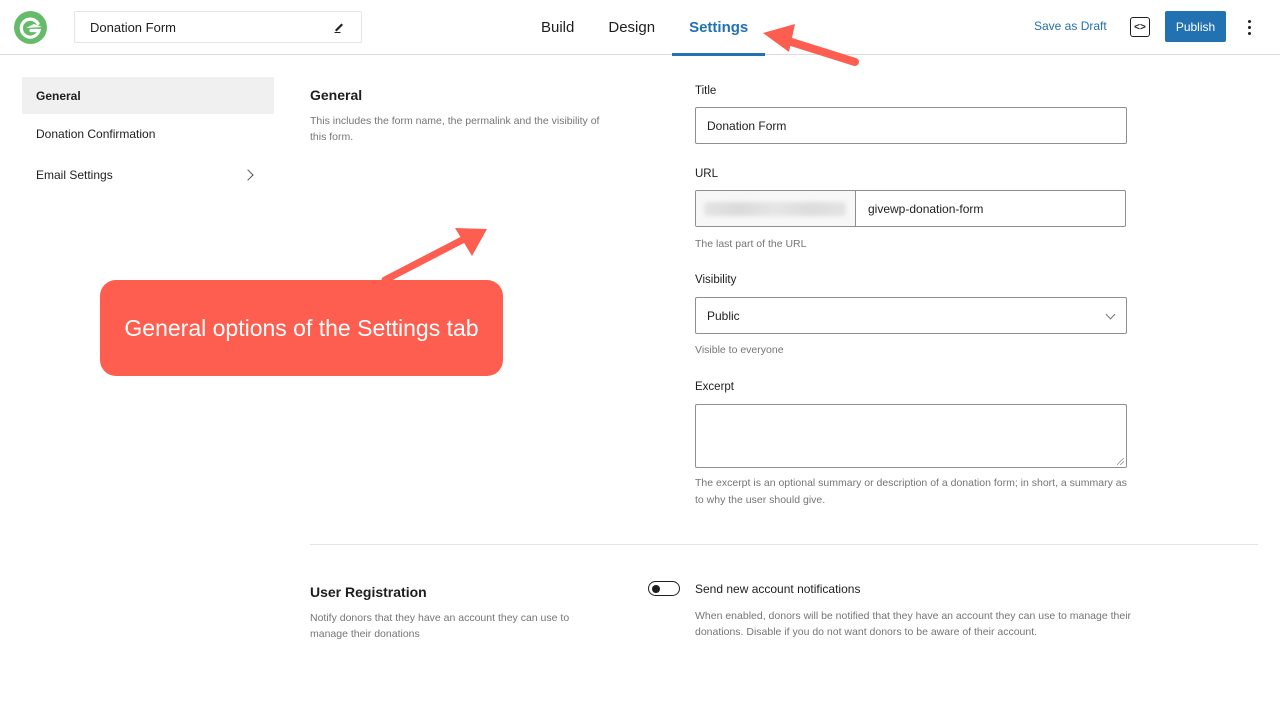 The height and width of the screenshot is (701, 1280). What do you see at coordinates (30, 27) in the screenshot?
I see `givewp-logo-icon` at bounding box center [30, 27].